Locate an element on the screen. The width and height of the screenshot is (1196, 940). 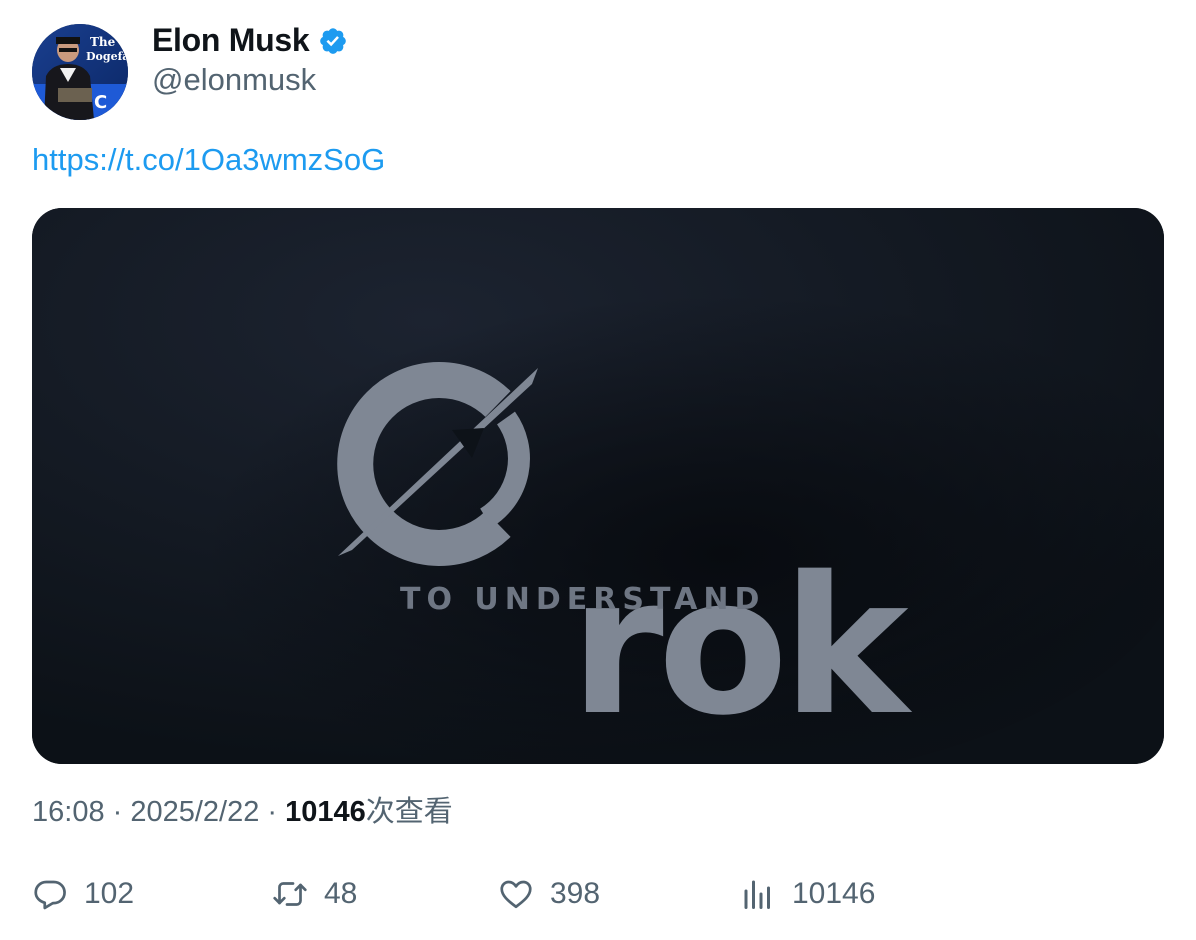
retweet-count: 48 is located at coordinates (341, 893).